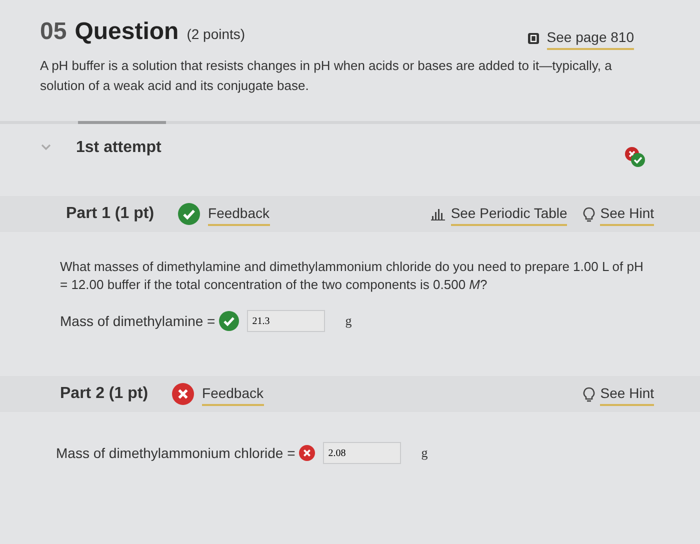 This screenshot has width=700, height=544. I want to click on answer-field: 21.3, so click(286, 321).